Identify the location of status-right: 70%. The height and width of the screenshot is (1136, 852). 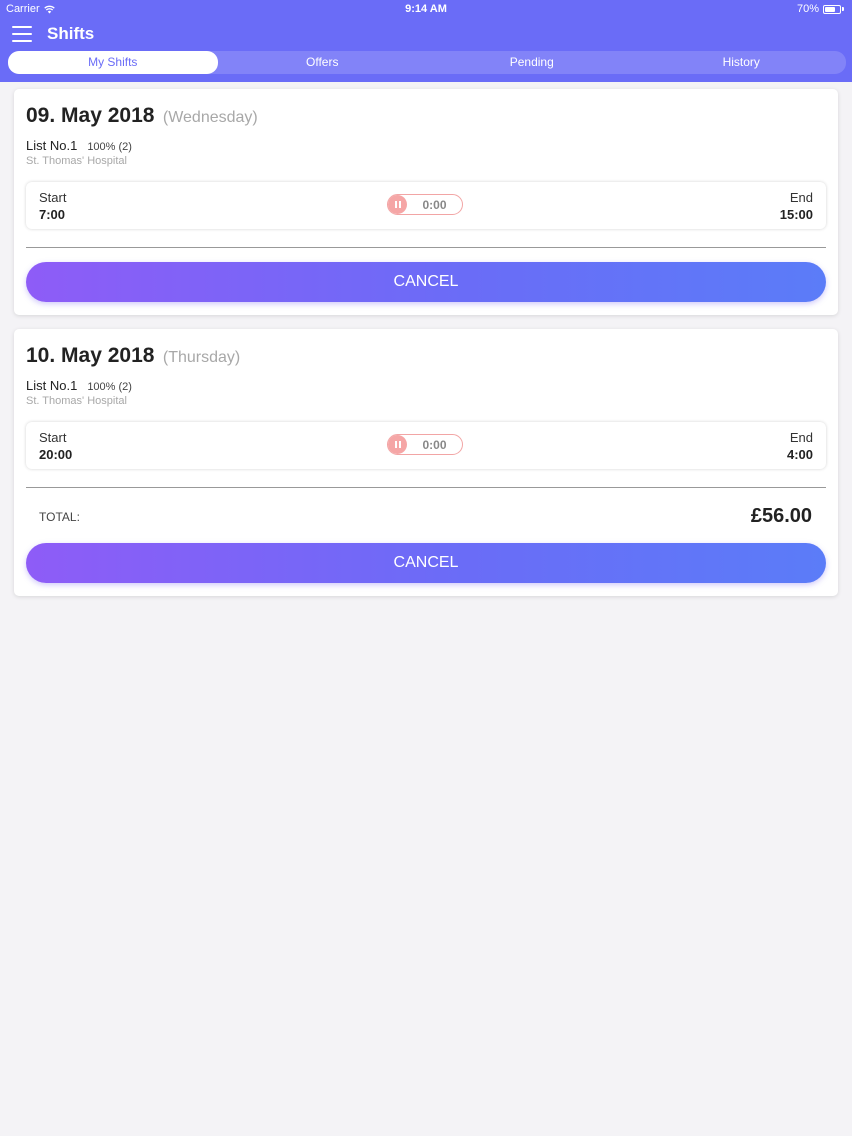
(820, 9).